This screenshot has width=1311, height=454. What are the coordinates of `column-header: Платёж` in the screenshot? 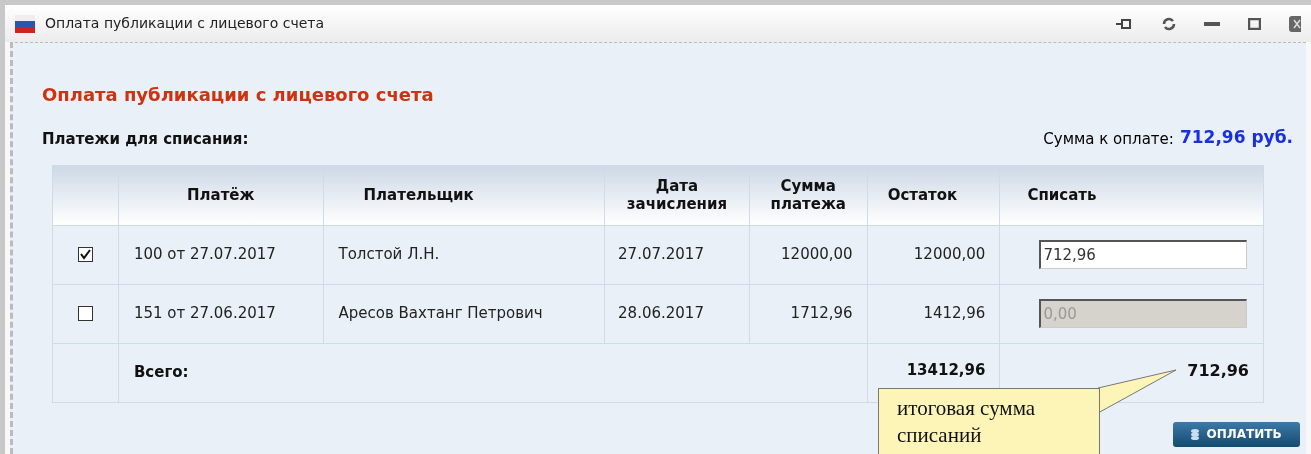 It's located at (220, 195).